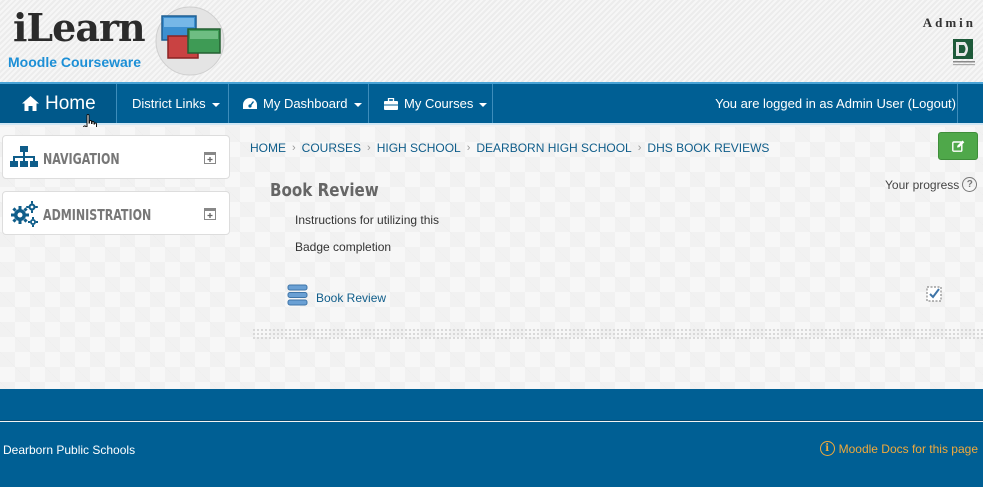  I want to click on footer-school-name: Dearborn Public Schools, so click(69, 450).